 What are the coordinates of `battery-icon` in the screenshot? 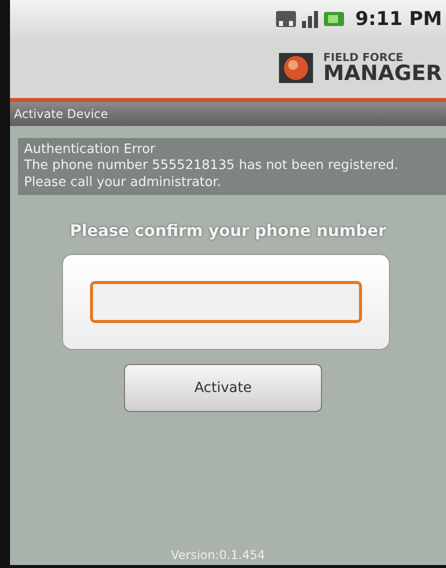 It's located at (334, 19).